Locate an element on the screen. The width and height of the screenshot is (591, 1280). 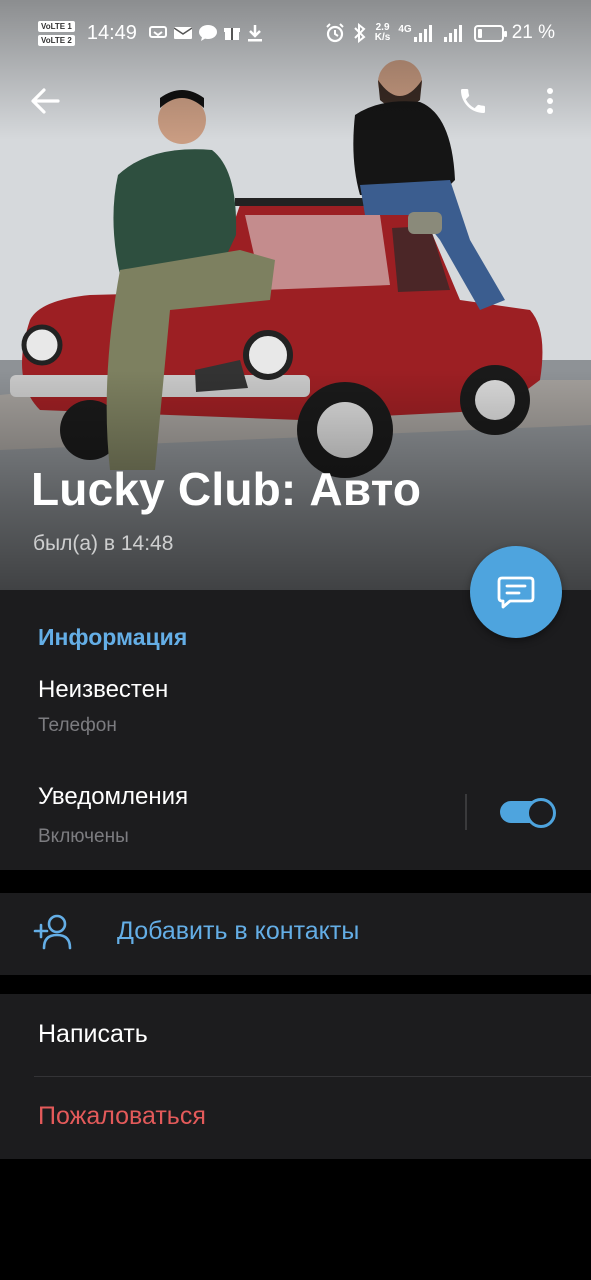
notification-icons is located at coordinates (205, 33).